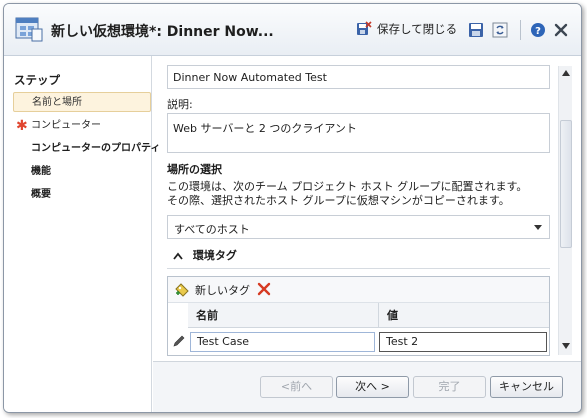  I want to click on host-group-selected: すべてのホスト, so click(212, 229).